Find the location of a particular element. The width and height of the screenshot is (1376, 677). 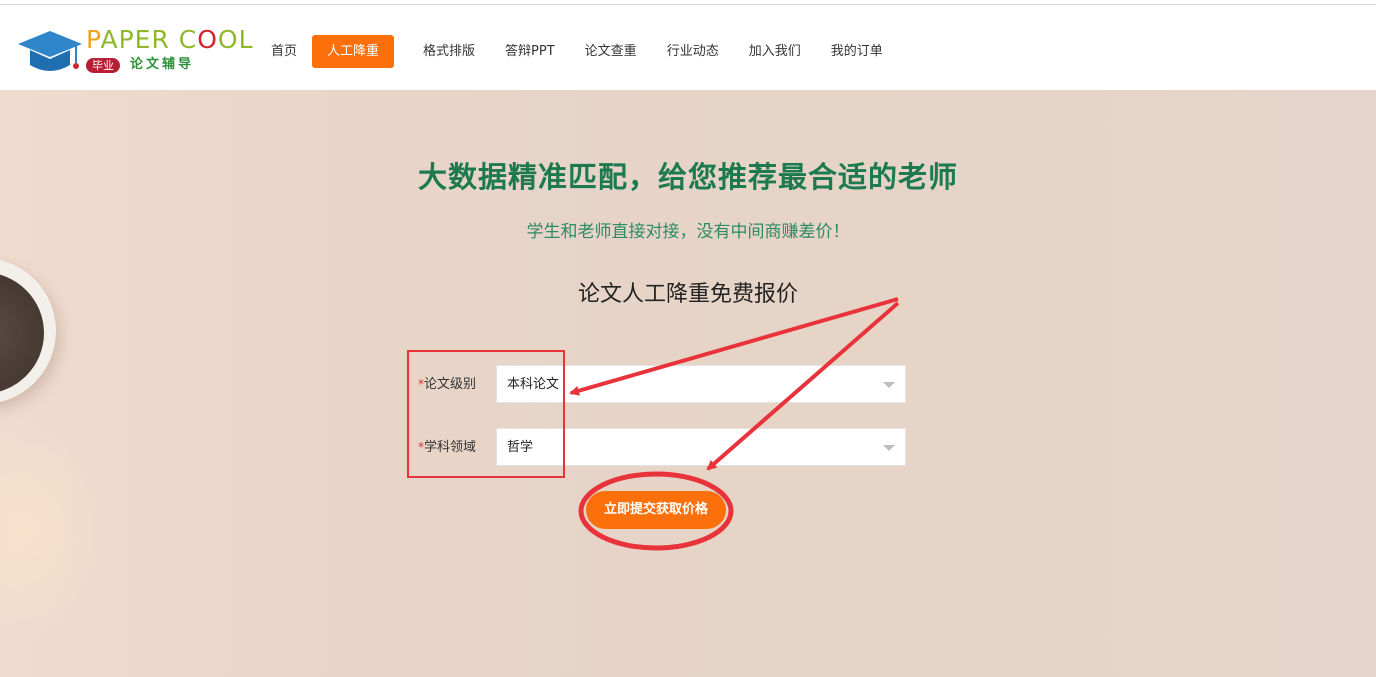

nav-item-industry-news: 行业动态 is located at coordinates (693, 51).